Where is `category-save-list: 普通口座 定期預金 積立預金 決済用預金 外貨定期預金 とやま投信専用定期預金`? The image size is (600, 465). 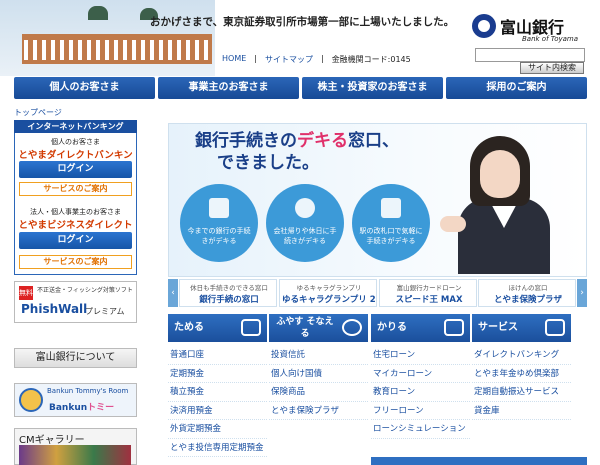 category-save-list: 普通口座 定期預金 積立預金 決済用預金 外貨定期預金 とやま投信専用定期預金 is located at coordinates (217, 401).